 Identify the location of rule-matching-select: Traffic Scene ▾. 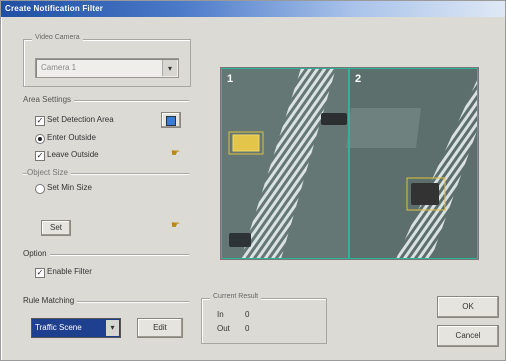
(76, 328).